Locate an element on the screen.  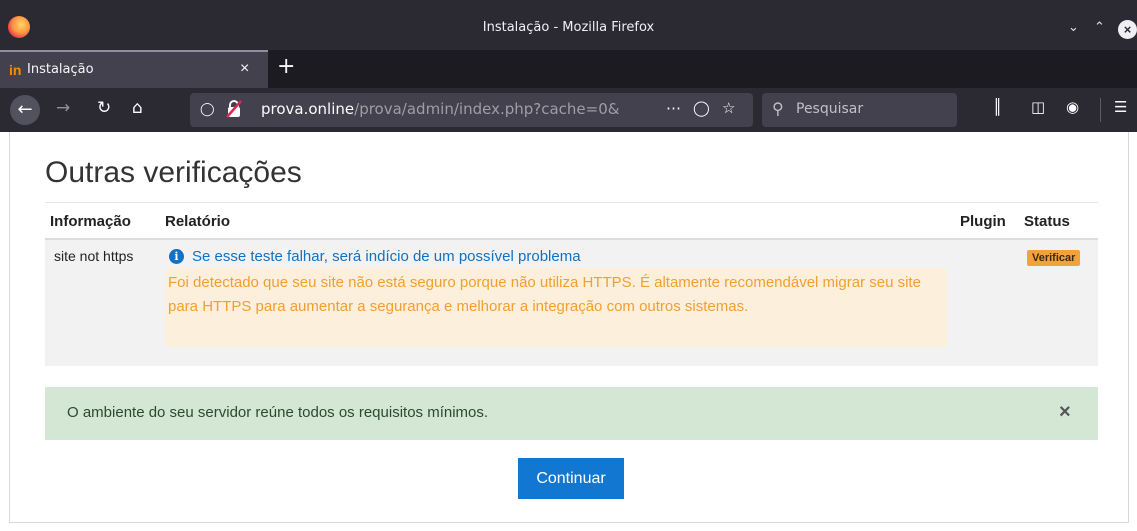
insecure-lock-icon is located at coordinates (234, 109).